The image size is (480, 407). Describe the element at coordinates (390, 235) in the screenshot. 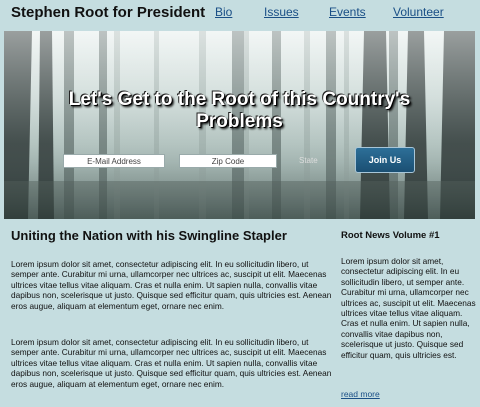

I see `sidebar-heading: Root News Volume #1` at that location.